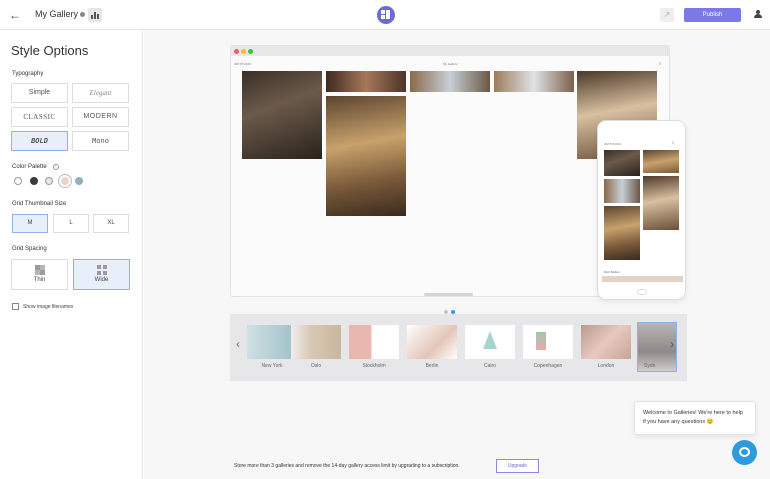 The width and height of the screenshot is (770, 479). I want to click on template-thumb-oslo, so click(316, 342).